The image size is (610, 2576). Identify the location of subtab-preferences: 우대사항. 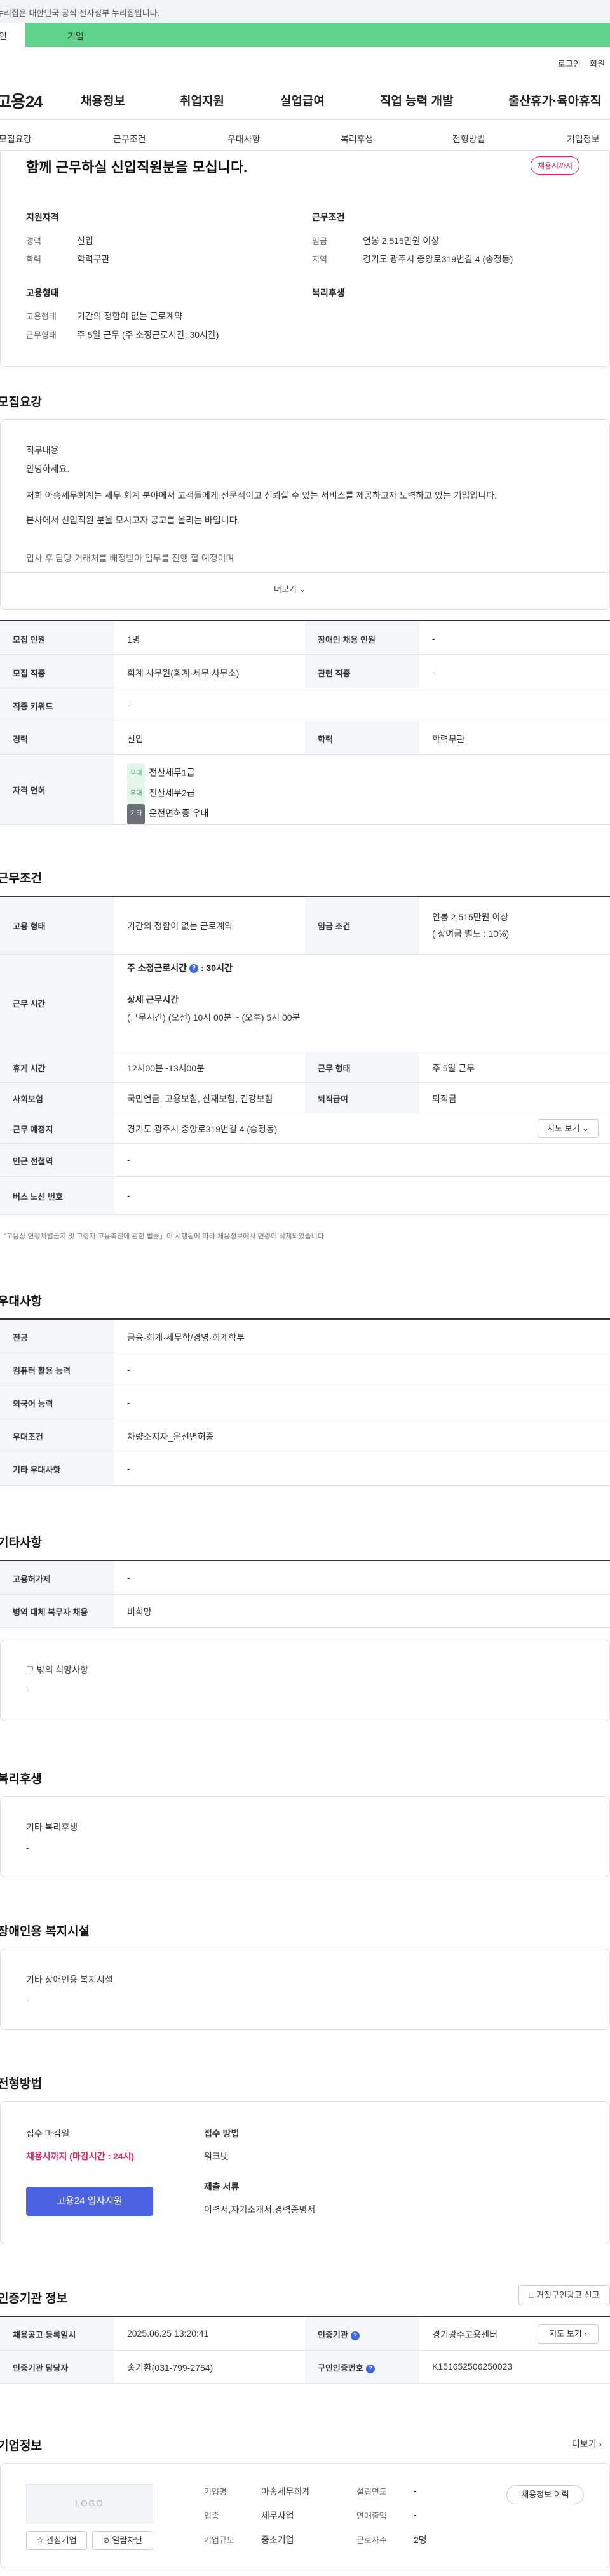
(244, 139).